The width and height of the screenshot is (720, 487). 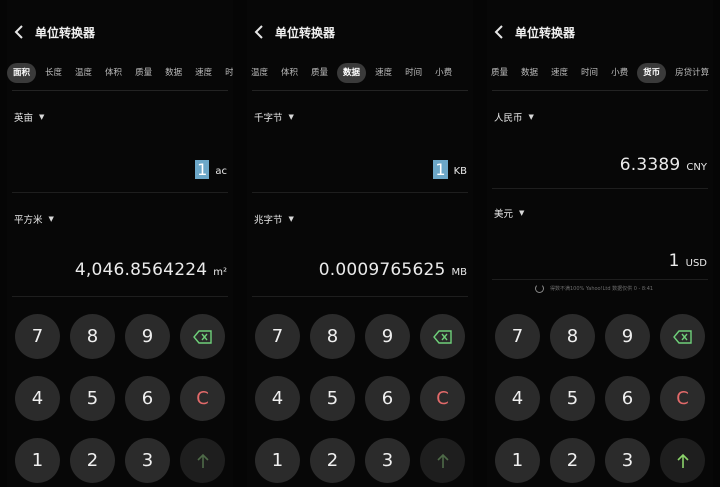 What do you see at coordinates (141, 270) in the screenshot?
I see `to-value: 4,046.8564224` at bounding box center [141, 270].